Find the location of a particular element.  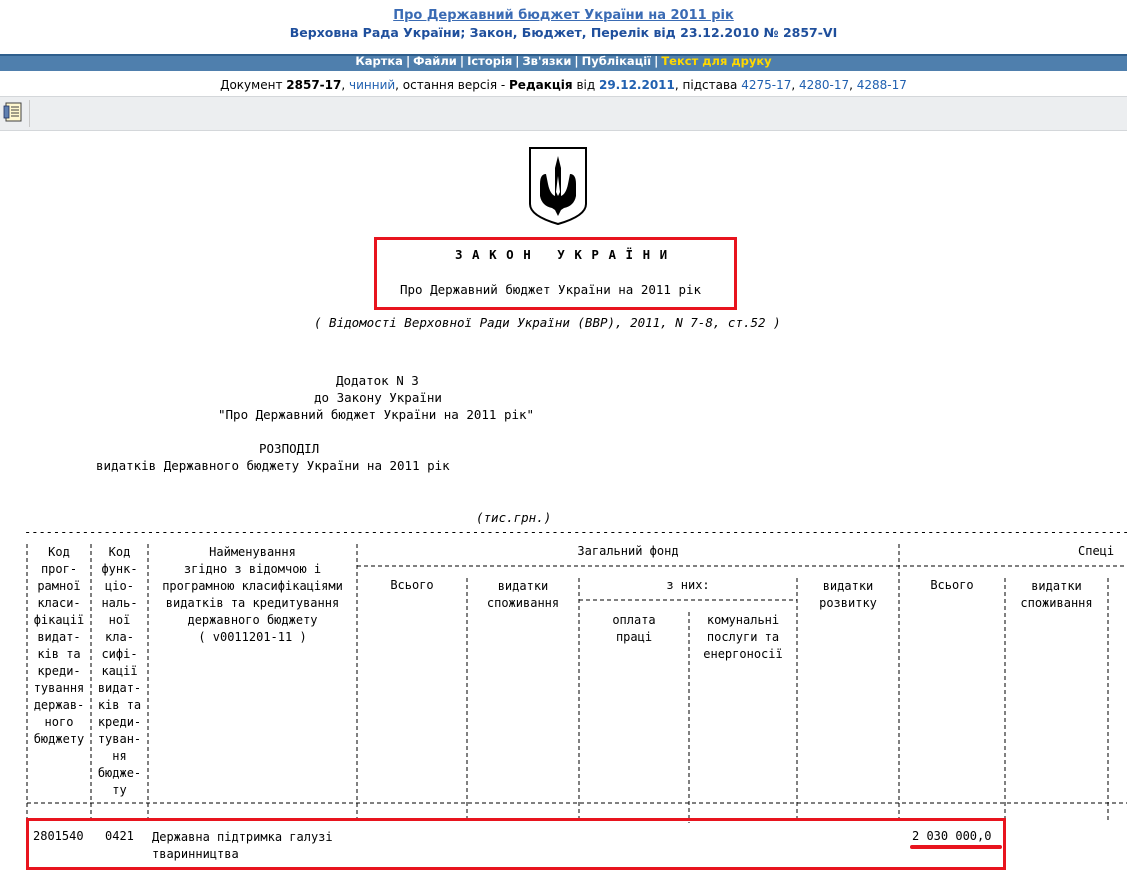

units-label: (тис.грн.) is located at coordinates (514, 517).